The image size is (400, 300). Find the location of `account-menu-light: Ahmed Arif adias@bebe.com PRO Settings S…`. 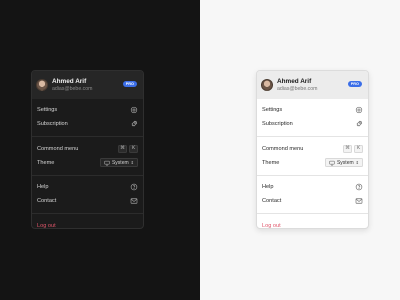

account-menu-light: Ahmed Arif adias@bebe.com PRO Settings S… is located at coordinates (312, 149).